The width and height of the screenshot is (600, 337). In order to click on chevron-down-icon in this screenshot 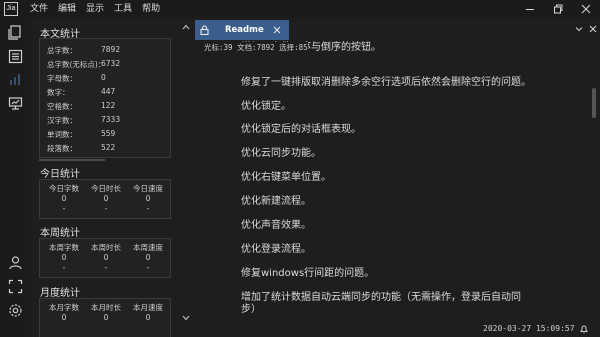, I will do `click(186, 318)`.